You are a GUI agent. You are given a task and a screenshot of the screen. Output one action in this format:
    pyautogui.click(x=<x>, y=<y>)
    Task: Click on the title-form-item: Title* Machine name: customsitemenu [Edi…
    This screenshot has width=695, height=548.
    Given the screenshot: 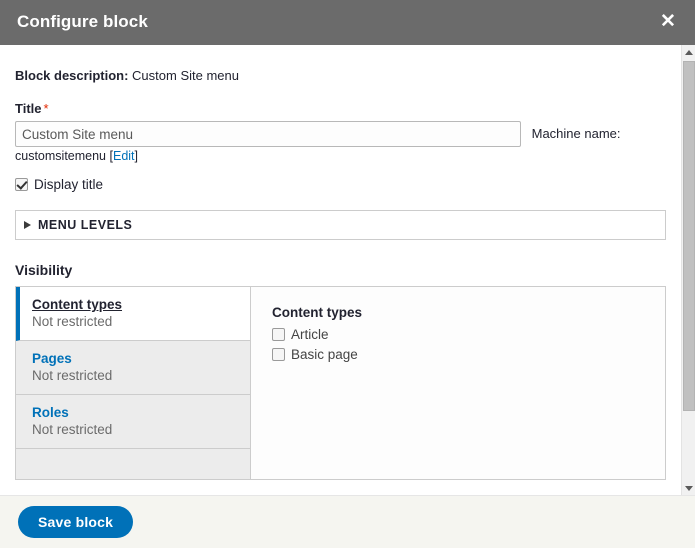 What is the action you would take?
    pyautogui.click(x=340, y=132)
    